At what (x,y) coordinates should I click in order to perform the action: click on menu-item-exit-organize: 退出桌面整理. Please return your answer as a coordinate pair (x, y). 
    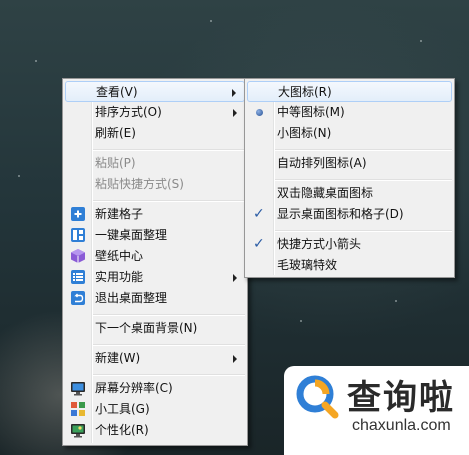
    Looking at the image, I should click on (155, 298).